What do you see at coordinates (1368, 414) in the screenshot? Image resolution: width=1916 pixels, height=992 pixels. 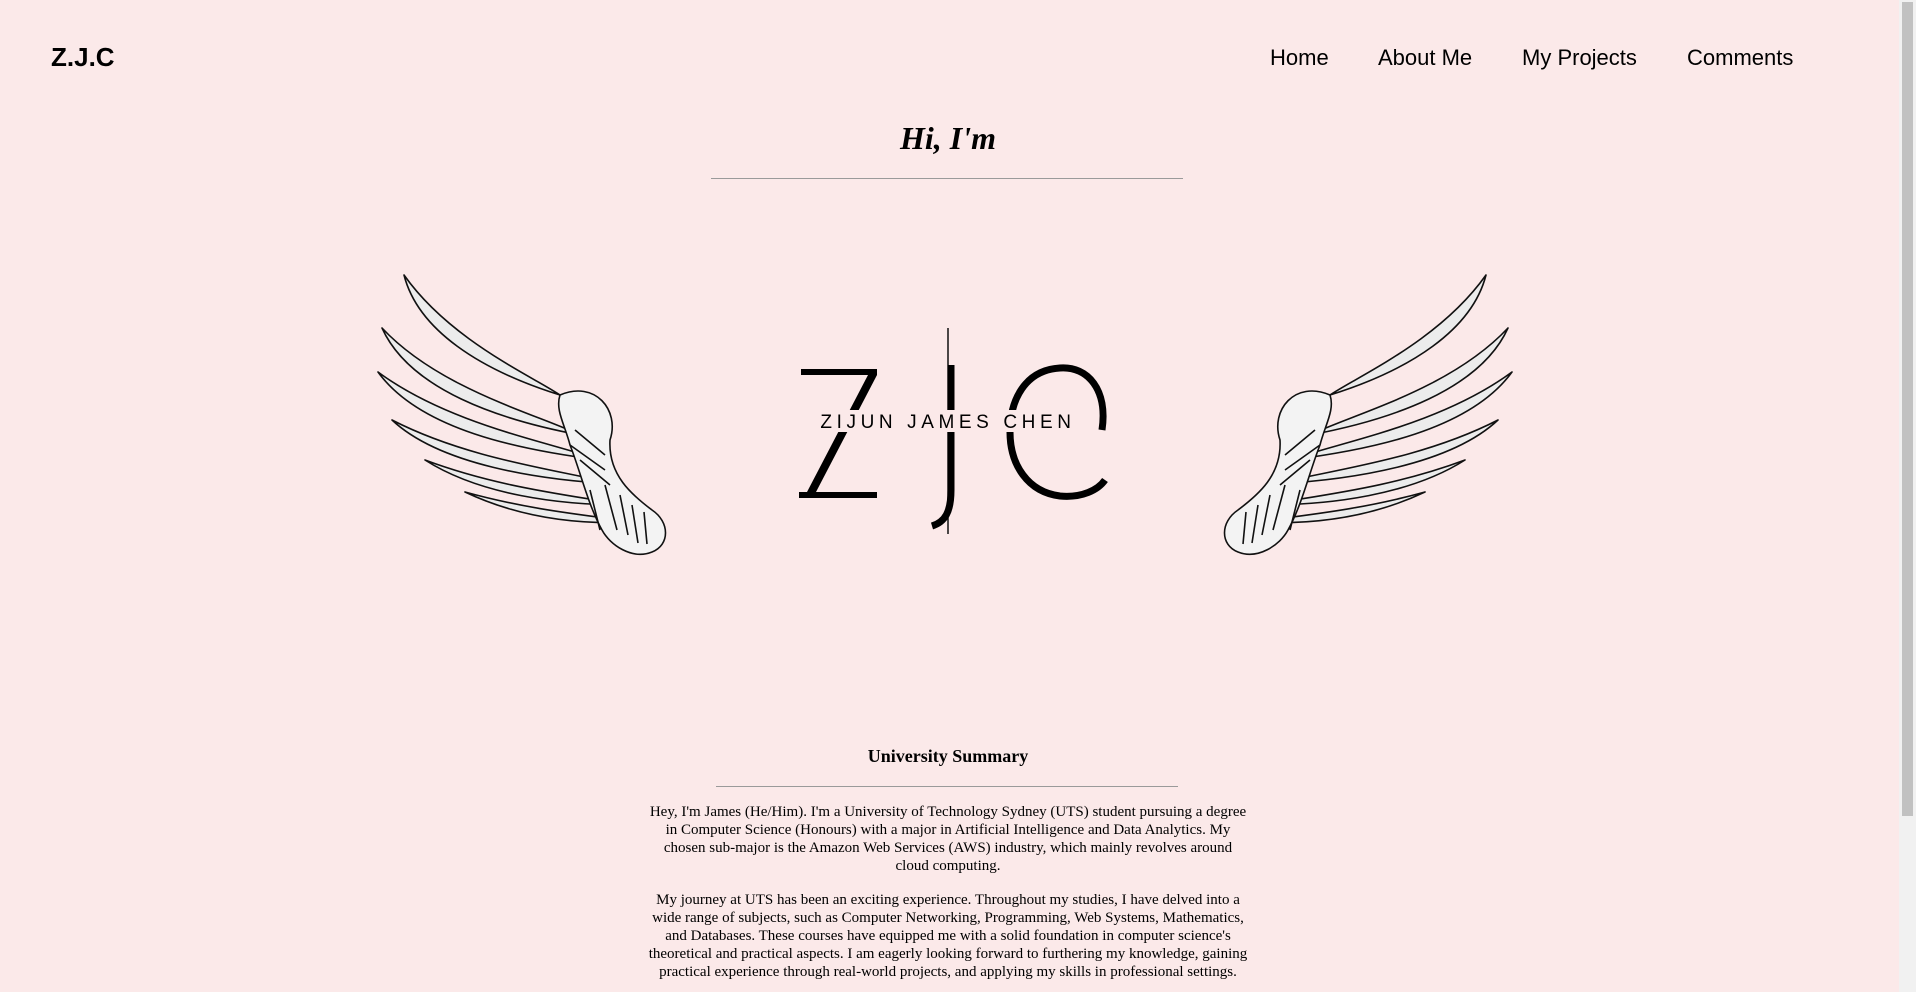 I see `right-wing-icon` at bounding box center [1368, 414].